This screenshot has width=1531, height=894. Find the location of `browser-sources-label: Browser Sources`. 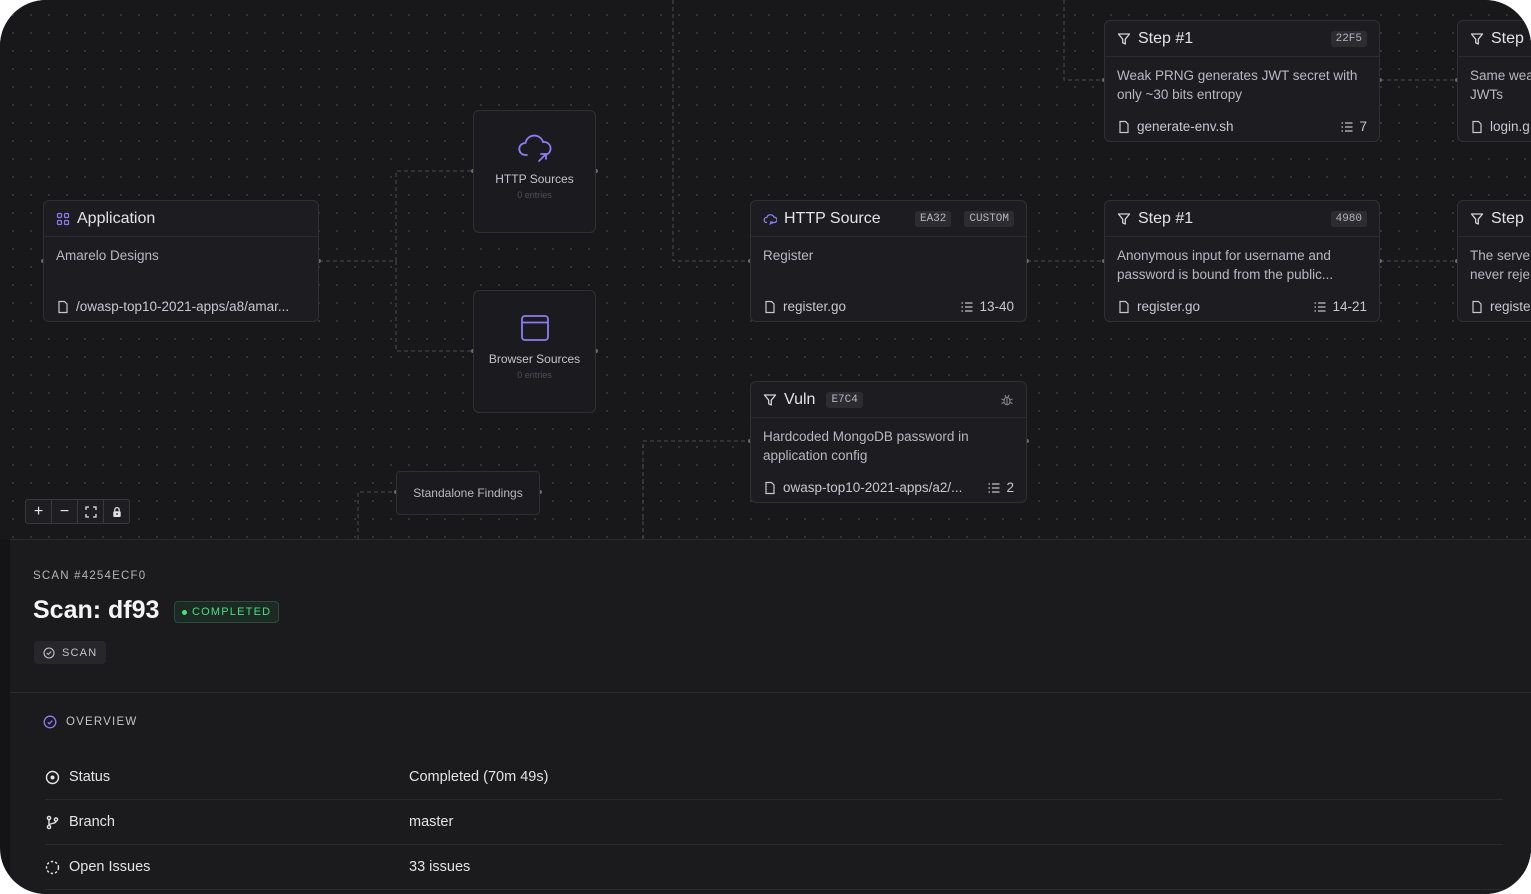

browser-sources-label: Browser Sources is located at coordinates (534, 359).